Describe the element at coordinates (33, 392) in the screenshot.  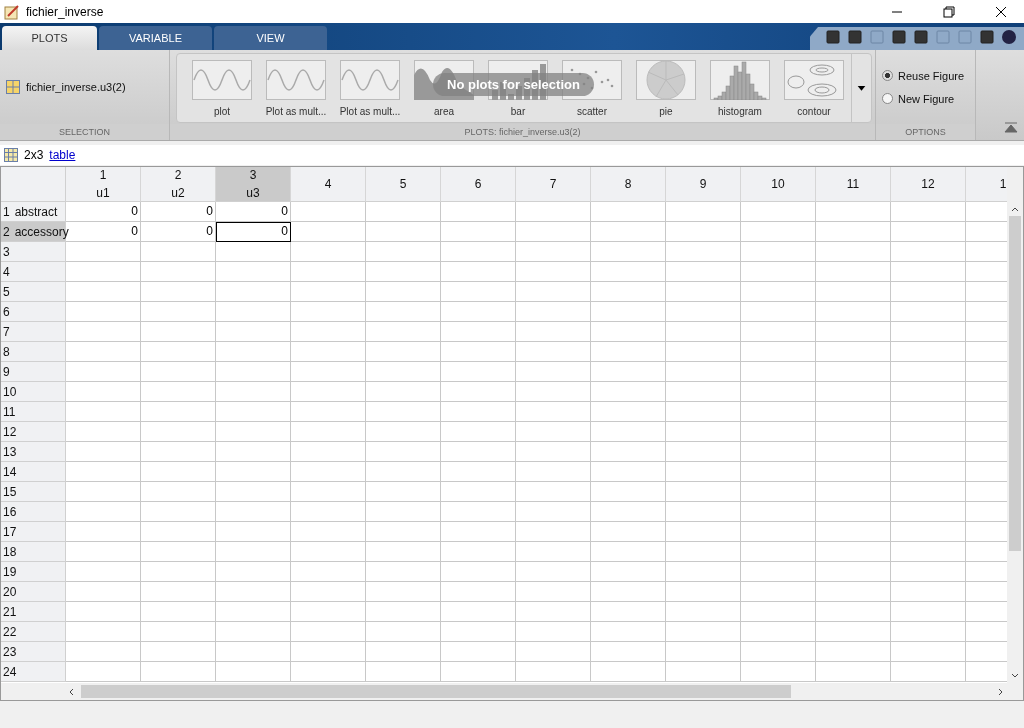
I see `row-header: 10` at that location.